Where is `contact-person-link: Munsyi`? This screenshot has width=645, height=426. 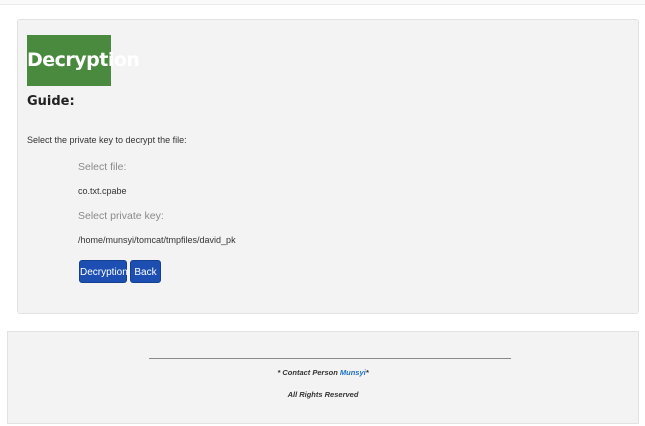 contact-person-link: Munsyi is located at coordinates (353, 372).